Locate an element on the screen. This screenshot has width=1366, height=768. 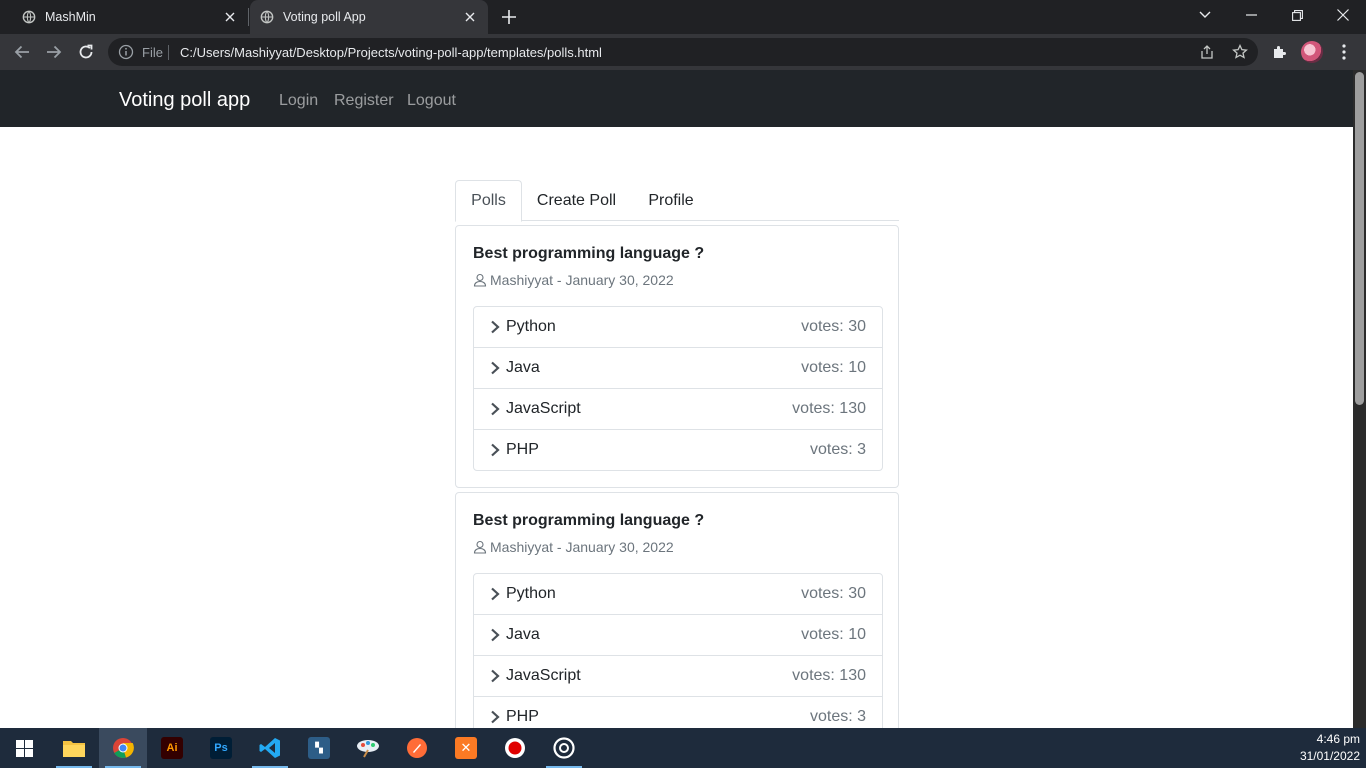
system-clock: 4:46 pm 31/01/2022 is located at coordinates (1330, 748).